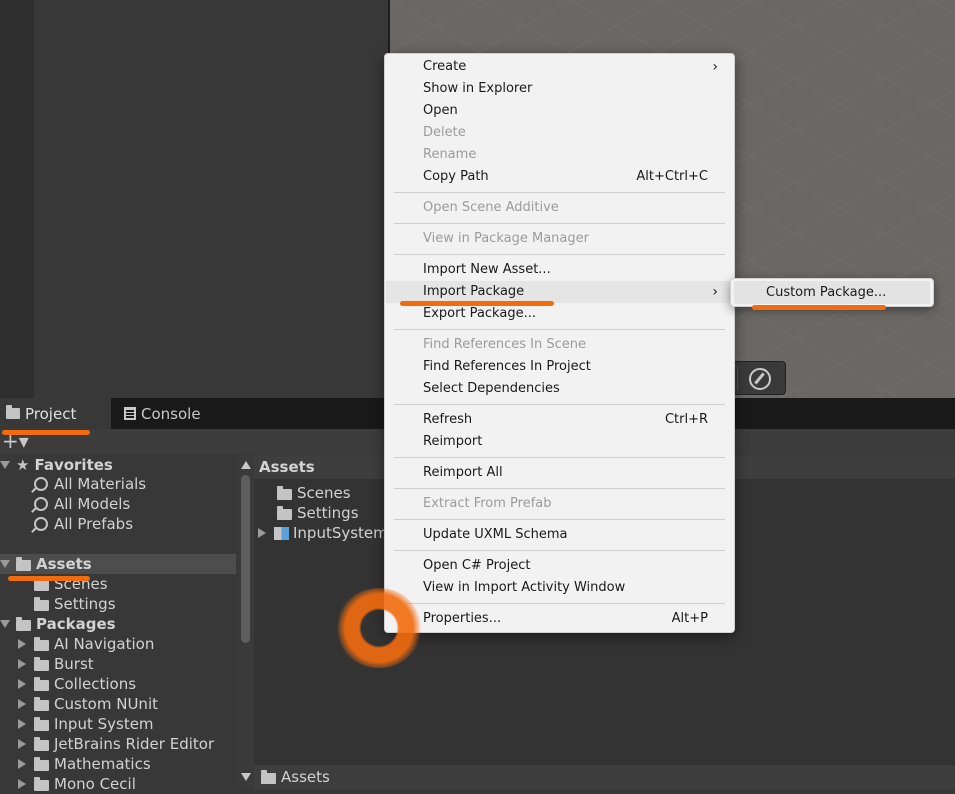  I want to click on menu-item-open: Open, so click(559, 111).